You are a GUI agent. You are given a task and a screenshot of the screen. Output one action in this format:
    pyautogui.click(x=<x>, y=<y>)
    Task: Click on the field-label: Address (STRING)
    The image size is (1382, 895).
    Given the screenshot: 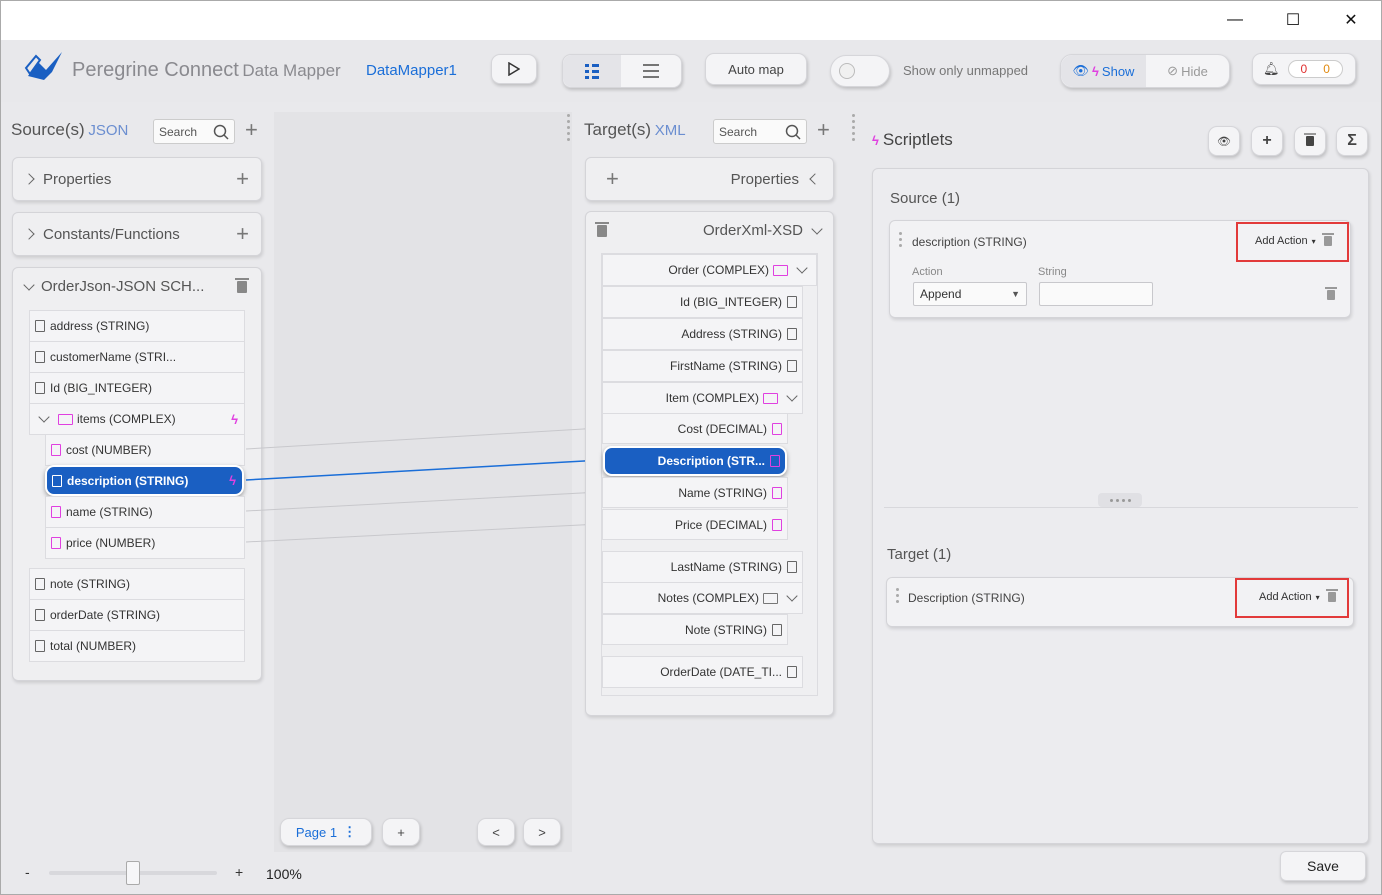 What is the action you would take?
    pyautogui.click(x=731, y=334)
    